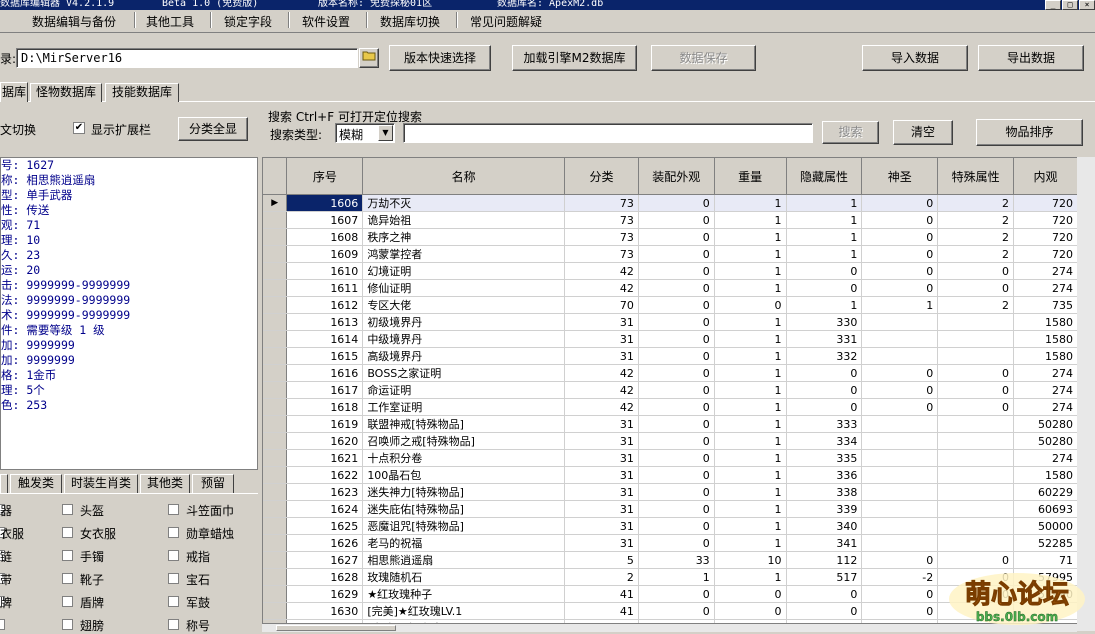 The image size is (1095, 634). What do you see at coordinates (464, 441) in the screenshot?
I see `table-cell: 召唤师之戒[特殊物品]` at bounding box center [464, 441].